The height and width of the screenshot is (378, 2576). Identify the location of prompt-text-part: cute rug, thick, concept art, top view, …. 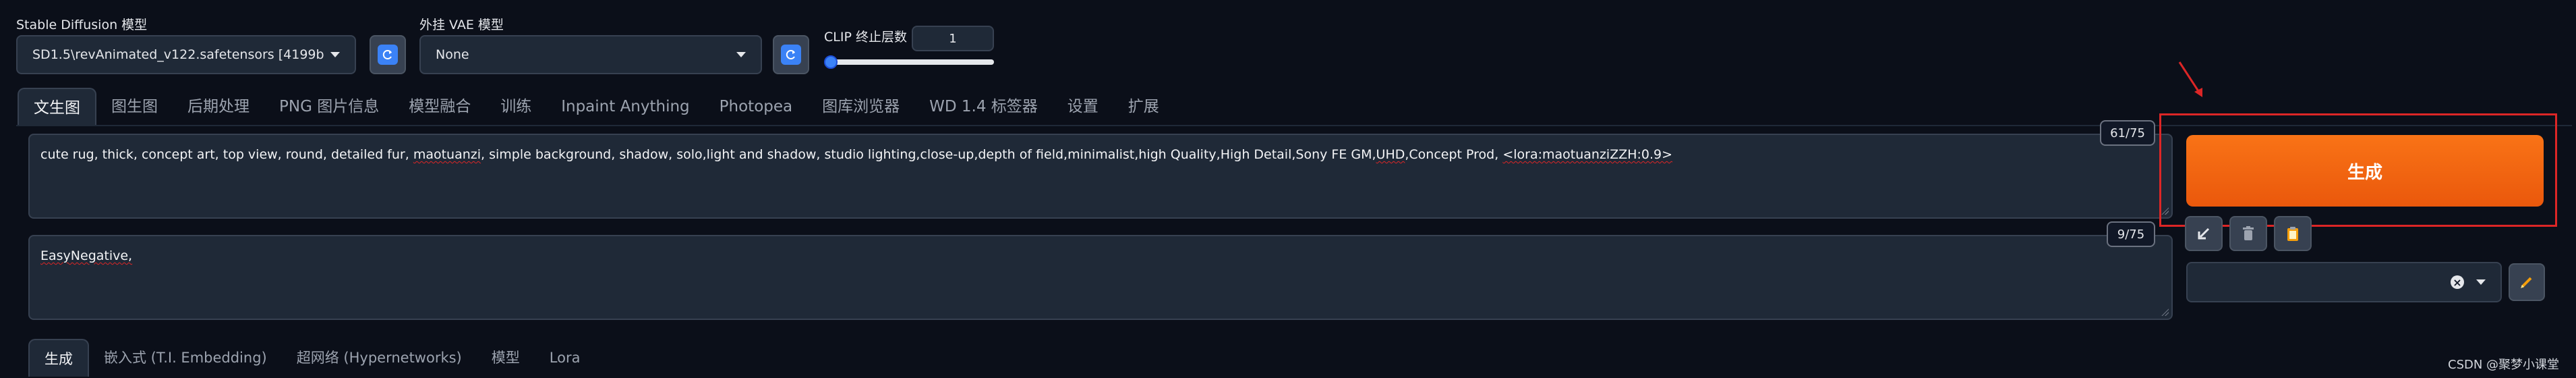
(227, 154).